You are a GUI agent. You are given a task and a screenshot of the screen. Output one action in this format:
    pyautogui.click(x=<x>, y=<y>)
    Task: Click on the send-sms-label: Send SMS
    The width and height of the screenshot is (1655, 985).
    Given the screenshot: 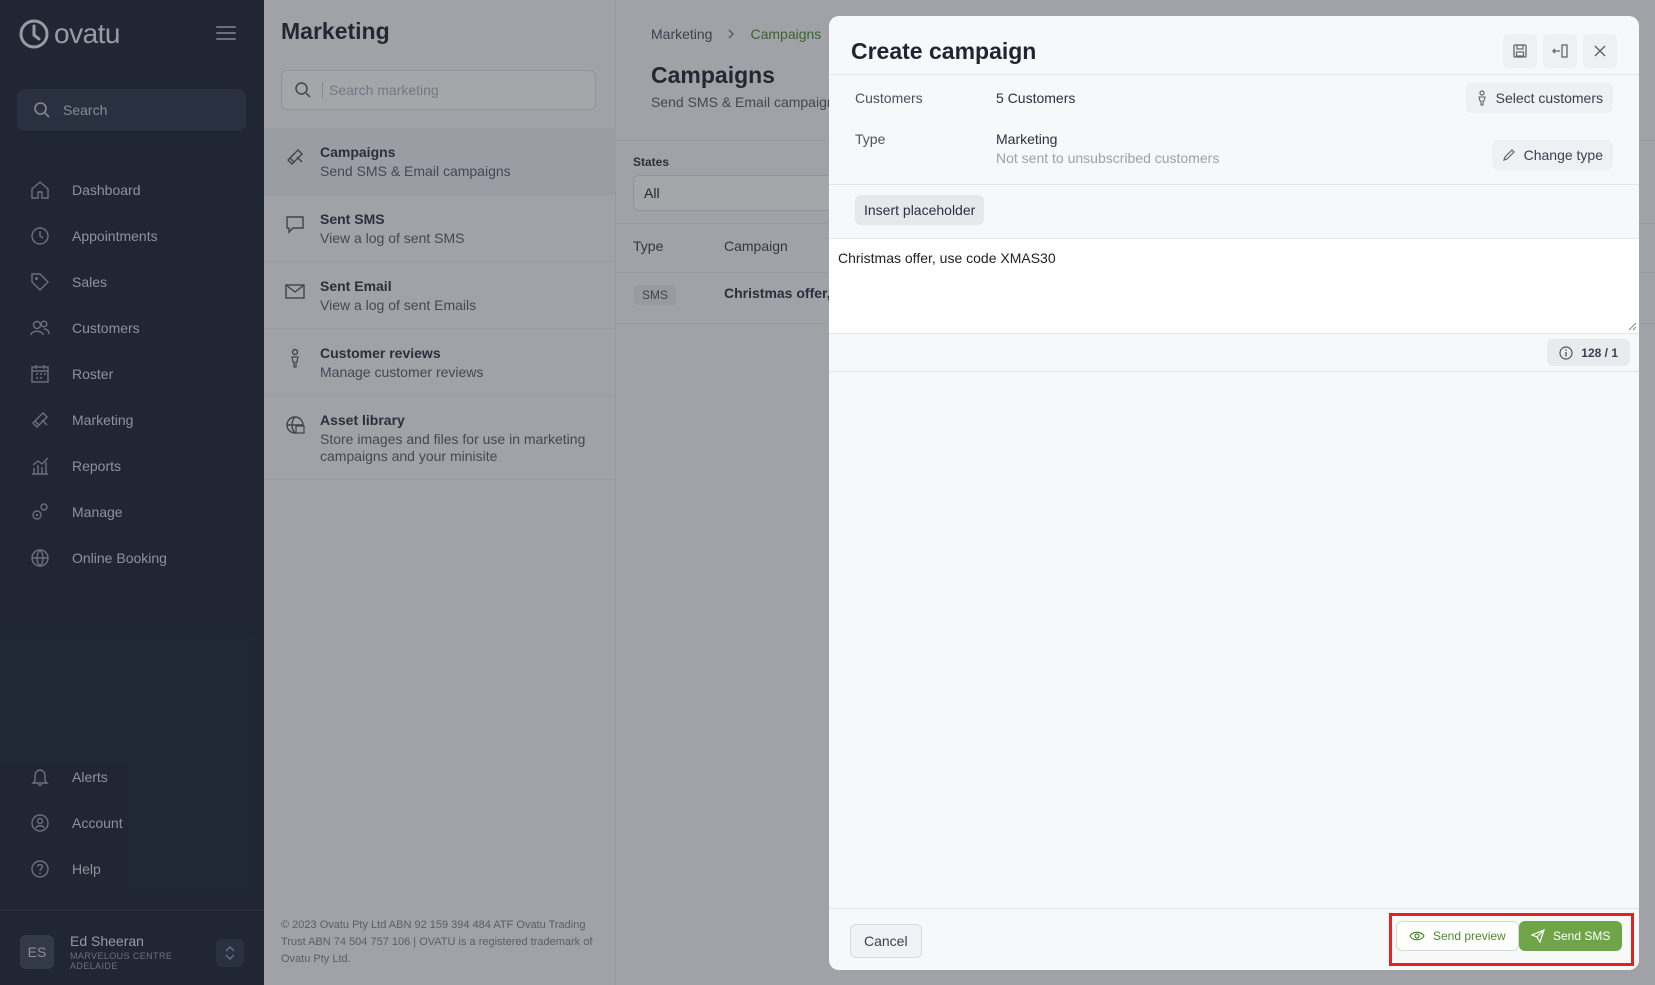 What is the action you would take?
    pyautogui.click(x=1582, y=936)
    